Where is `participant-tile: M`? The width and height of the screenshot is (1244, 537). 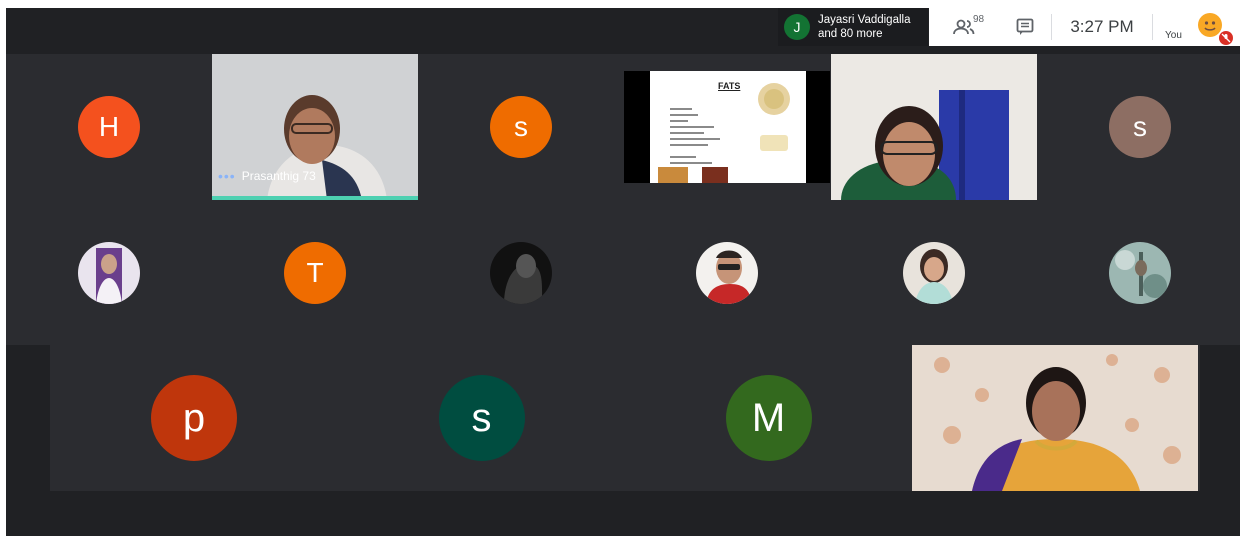 participant-tile: M is located at coordinates (768, 418).